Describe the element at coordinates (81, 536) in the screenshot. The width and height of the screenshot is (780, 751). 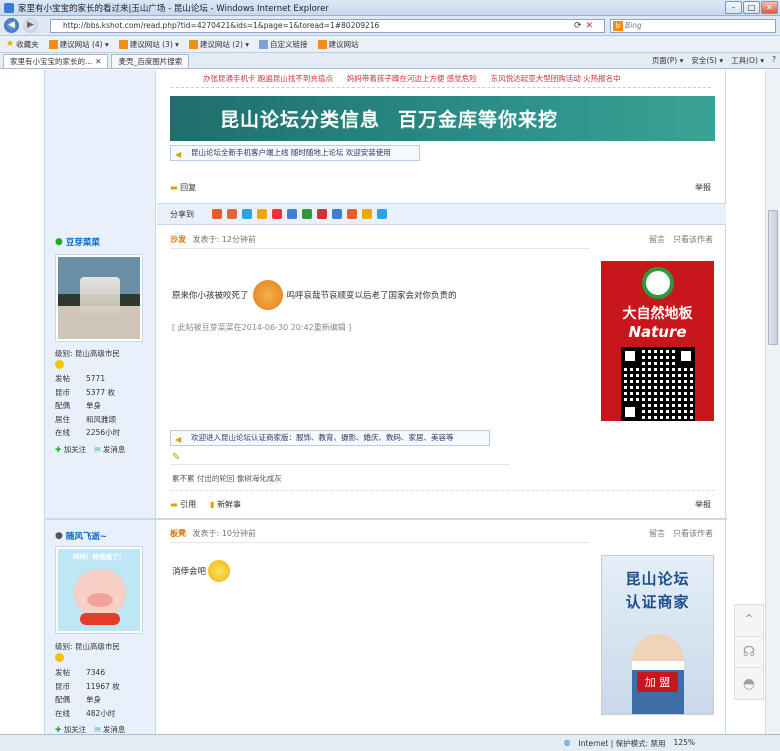
I see `username: ● 随风飞逝~` at that location.